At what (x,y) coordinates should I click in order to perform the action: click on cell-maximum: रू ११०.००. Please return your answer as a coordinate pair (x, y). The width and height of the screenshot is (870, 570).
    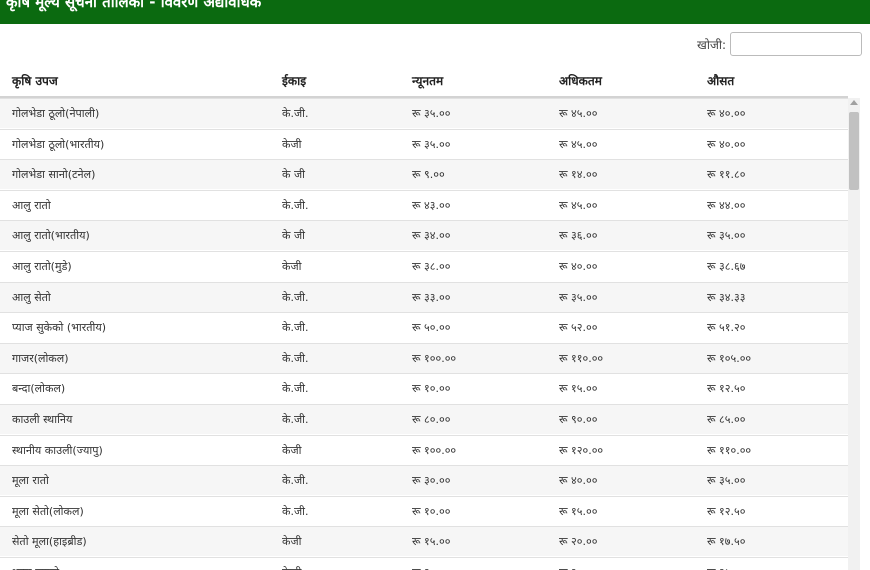
    Looking at the image, I should click on (581, 358).